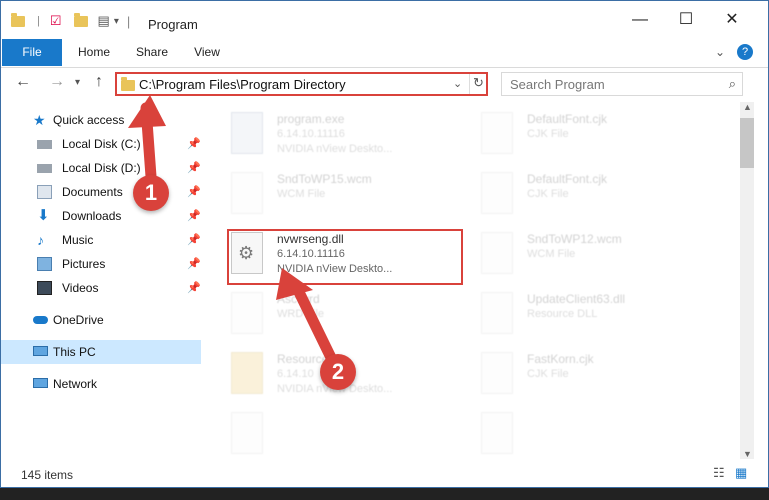 The height and width of the screenshot is (500, 769). What do you see at coordinates (338, 372) in the screenshot?
I see `annotation-badge-2: 2` at bounding box center [338, 372].